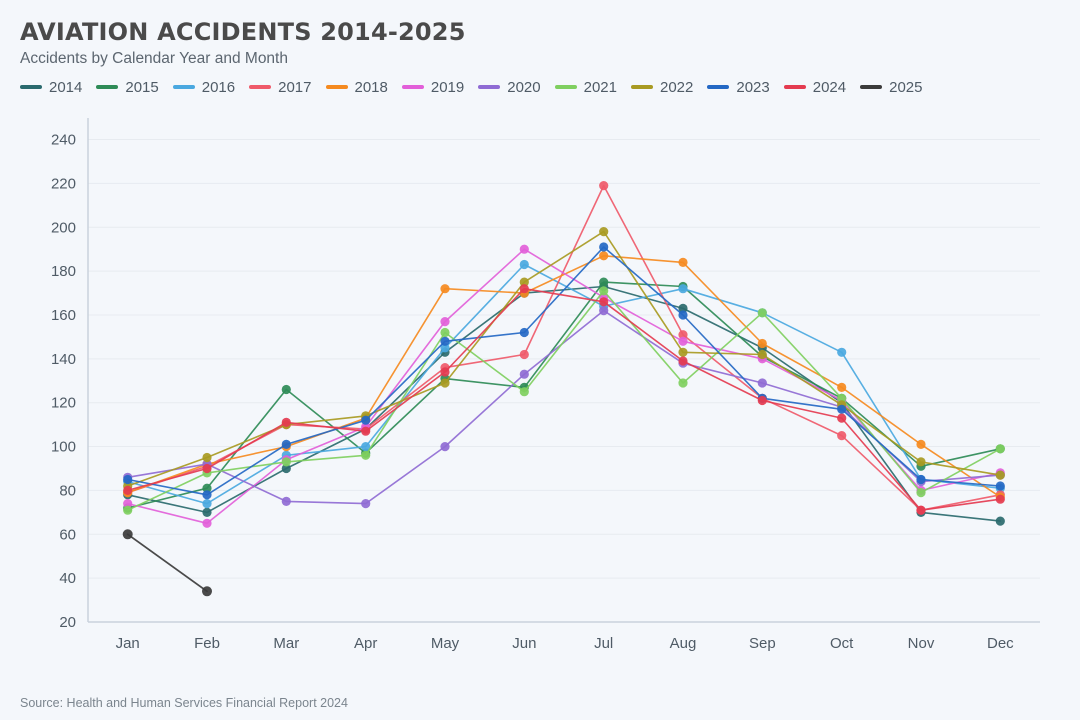 This screenshot has width=1080, height=720. Describe the element at coordinates (662, 87) in the screenshot. I see `legend-item-2022: 2022` at that location.